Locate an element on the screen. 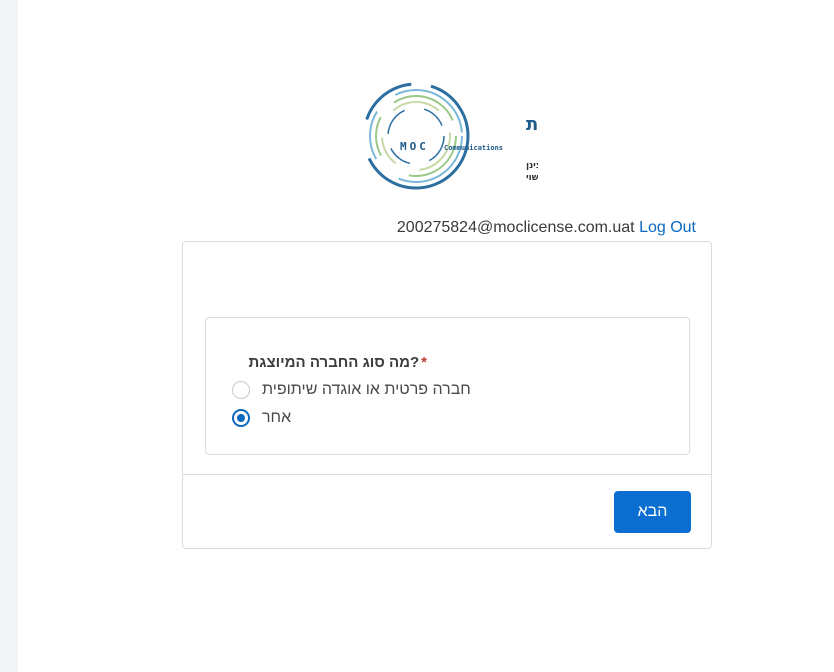 The width and height of the screenshot is (834, 672). option-private-company: חברה פרטית או אוגדה שיתופית is located at coordinates (351, 390).